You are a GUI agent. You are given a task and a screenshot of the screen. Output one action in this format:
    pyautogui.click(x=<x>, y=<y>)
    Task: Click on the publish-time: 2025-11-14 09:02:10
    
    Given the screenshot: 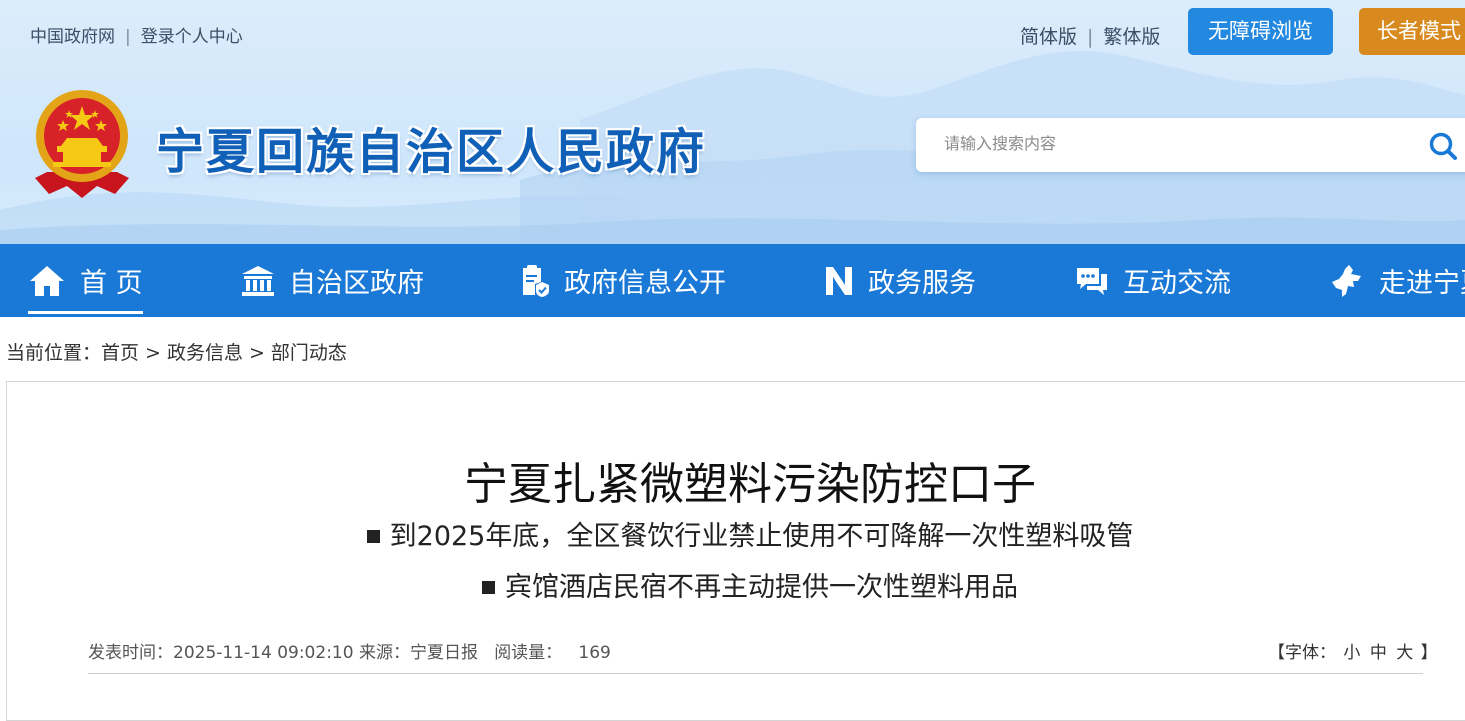 What is the action you would take?
    pyautogui.click(x=263, y=653)
    